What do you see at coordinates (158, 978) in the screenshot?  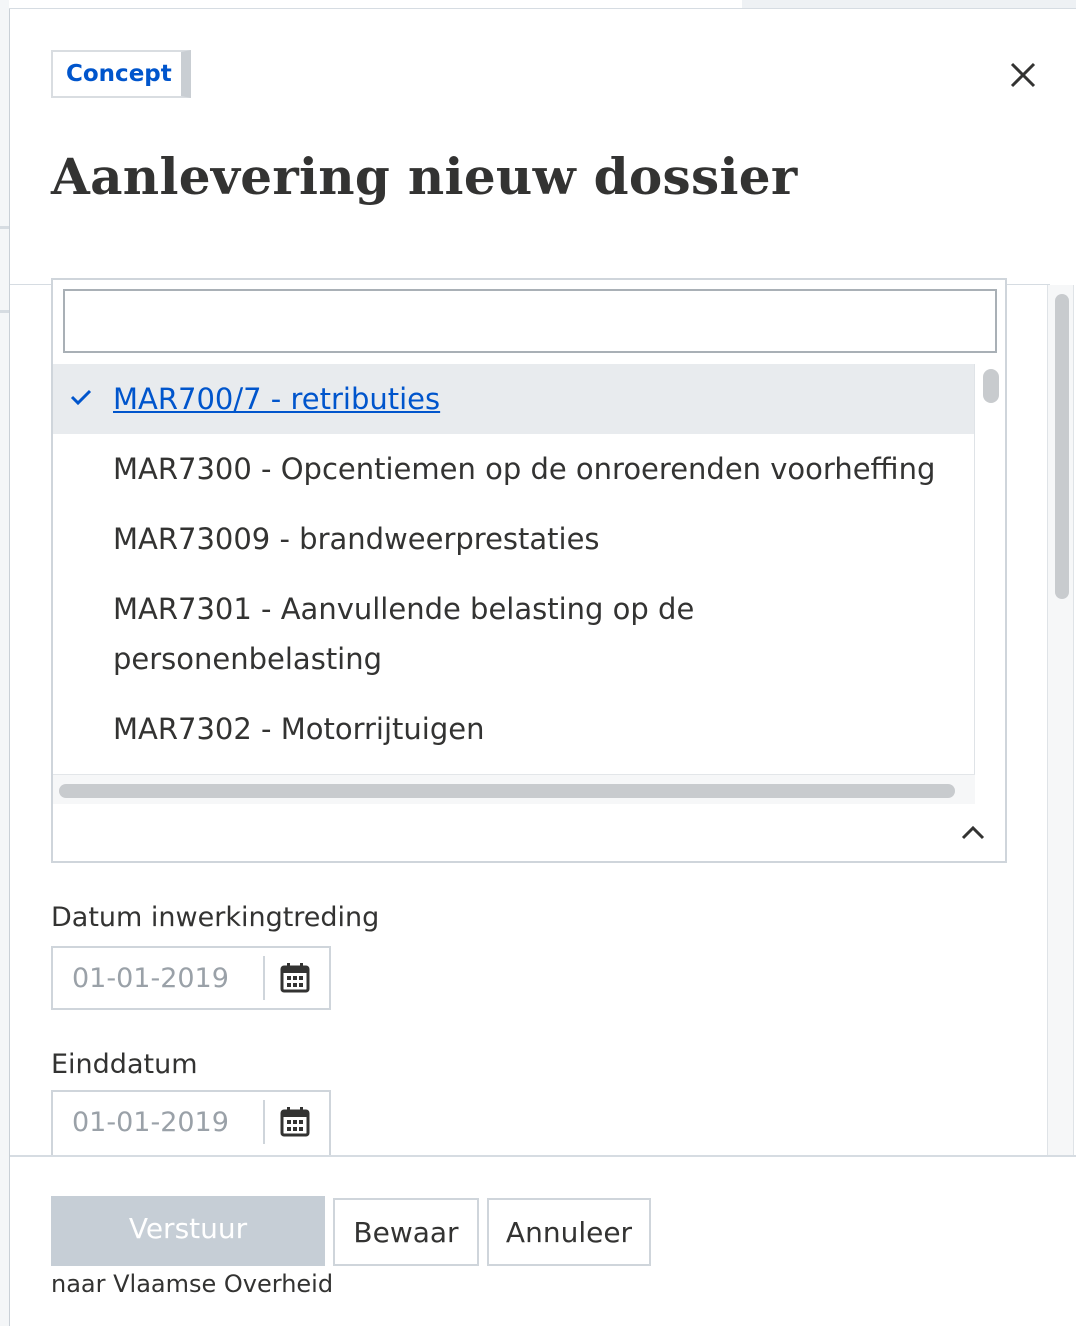 I see `start-date-input` at bounding box center [158, 978].